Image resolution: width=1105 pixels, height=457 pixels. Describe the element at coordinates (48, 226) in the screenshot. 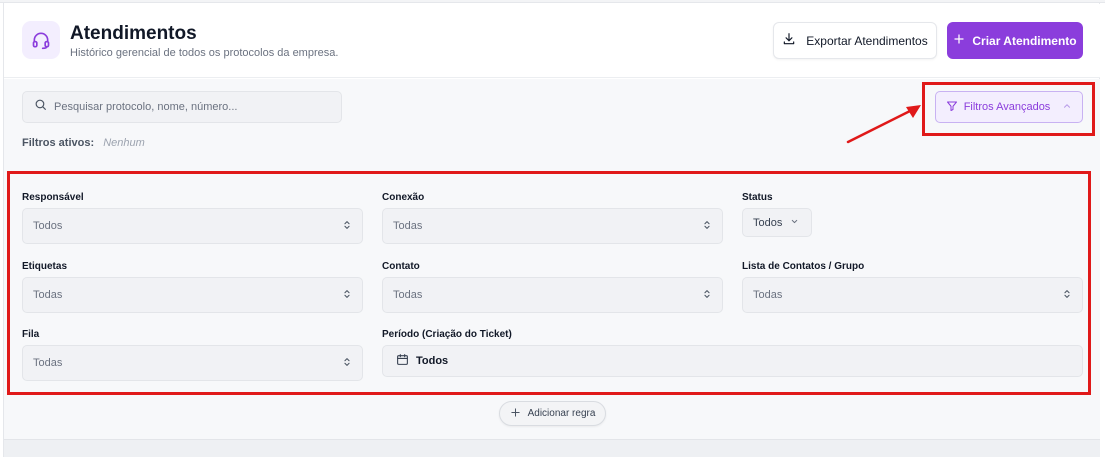

I see `responsavel-value: Todos` at that location.